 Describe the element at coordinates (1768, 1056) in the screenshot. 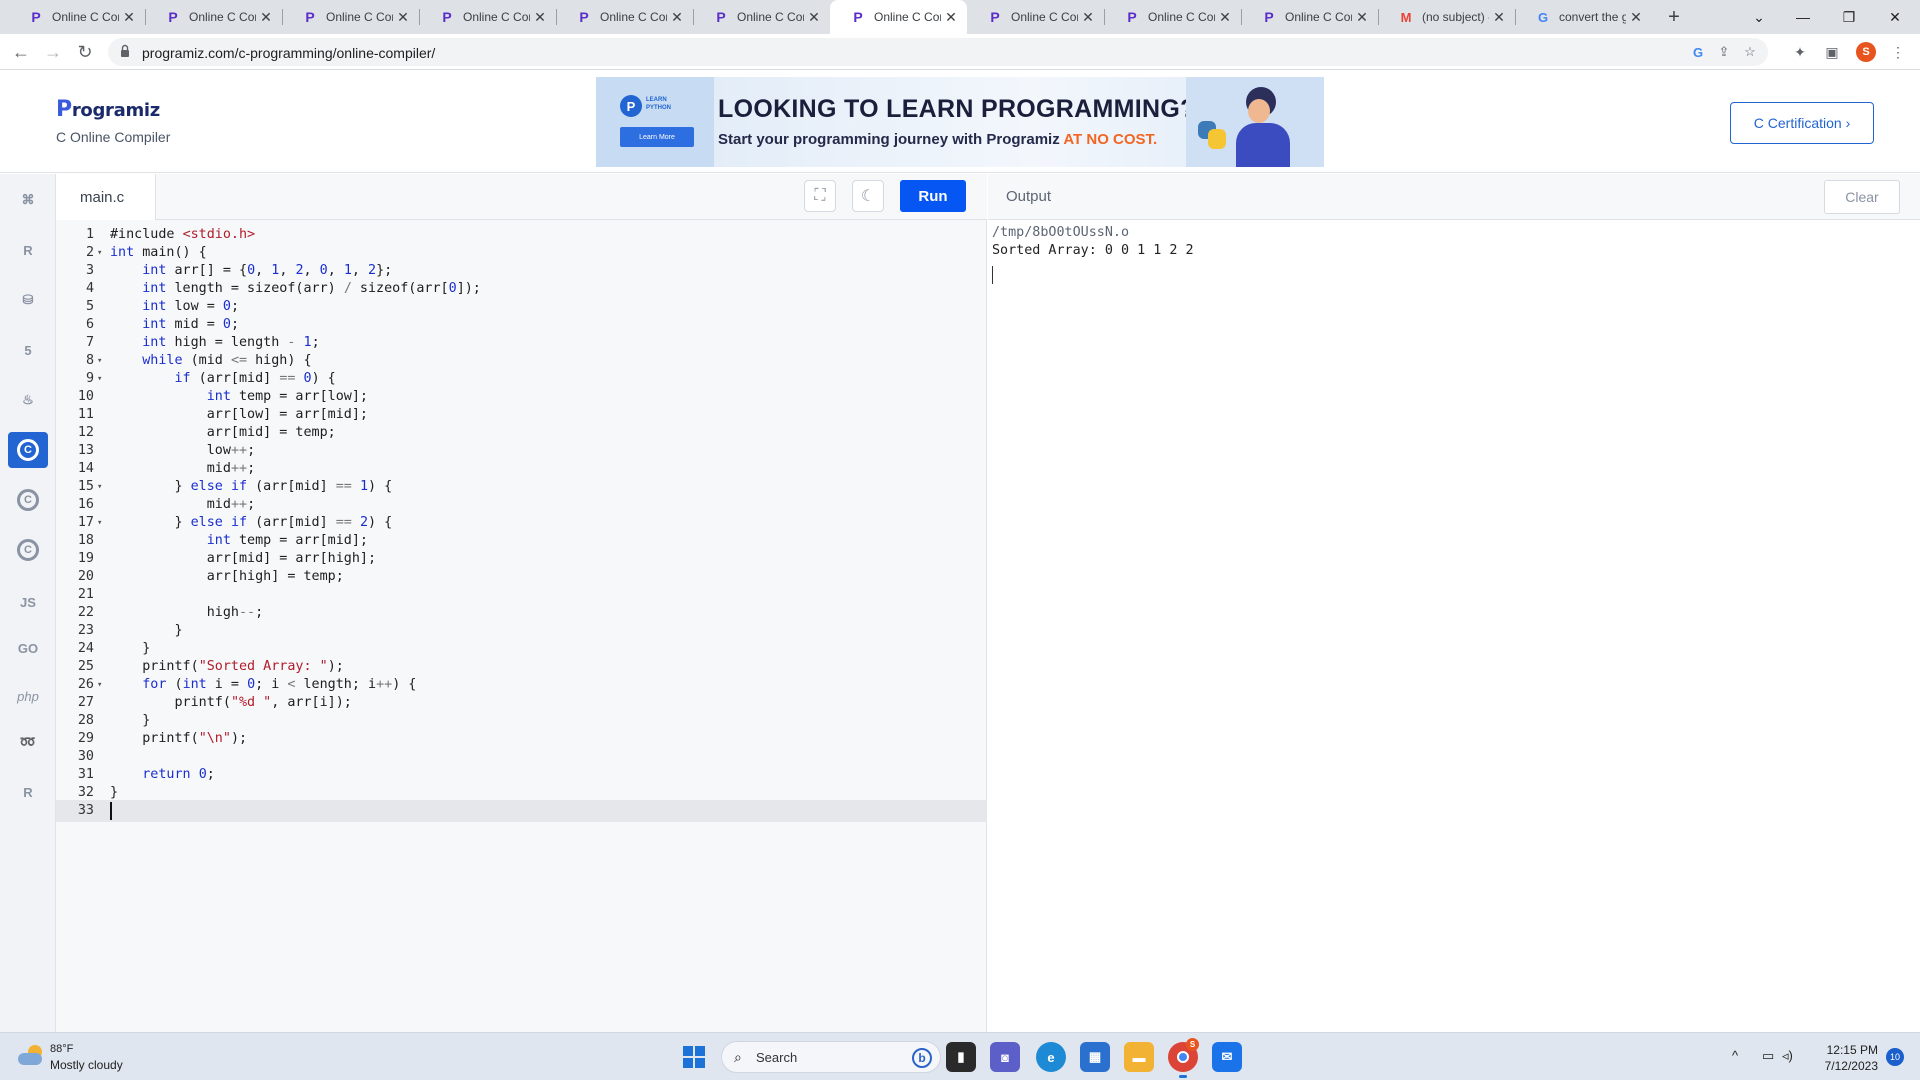

I see `network-icon: ▭` at that location.